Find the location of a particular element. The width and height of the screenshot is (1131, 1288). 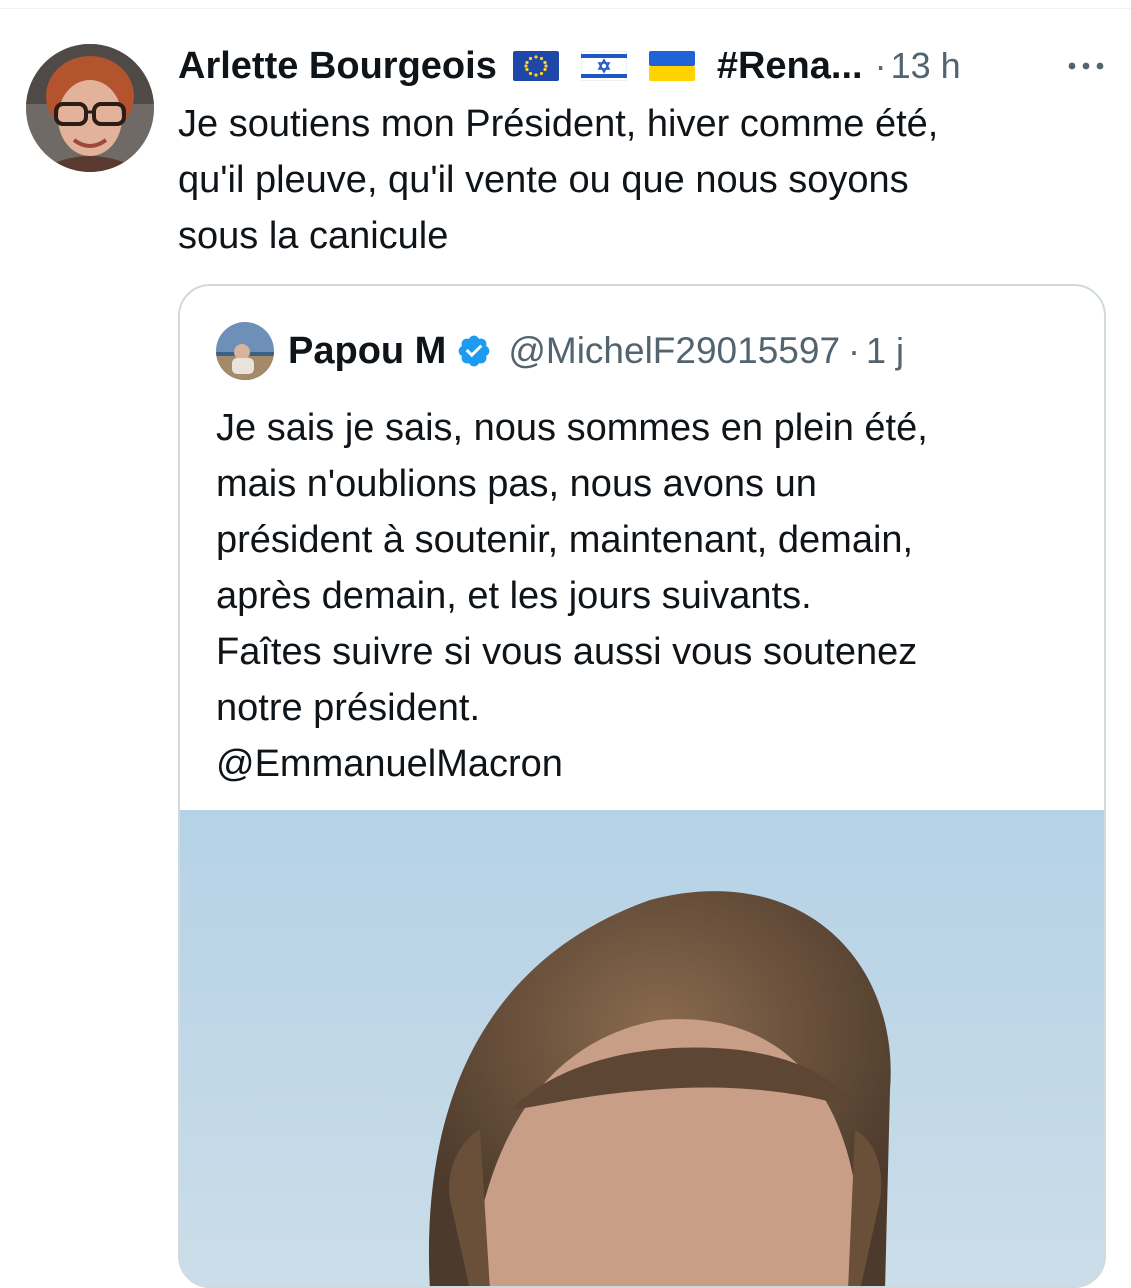

verified-badge-icon is located at coordinates (474, 351).